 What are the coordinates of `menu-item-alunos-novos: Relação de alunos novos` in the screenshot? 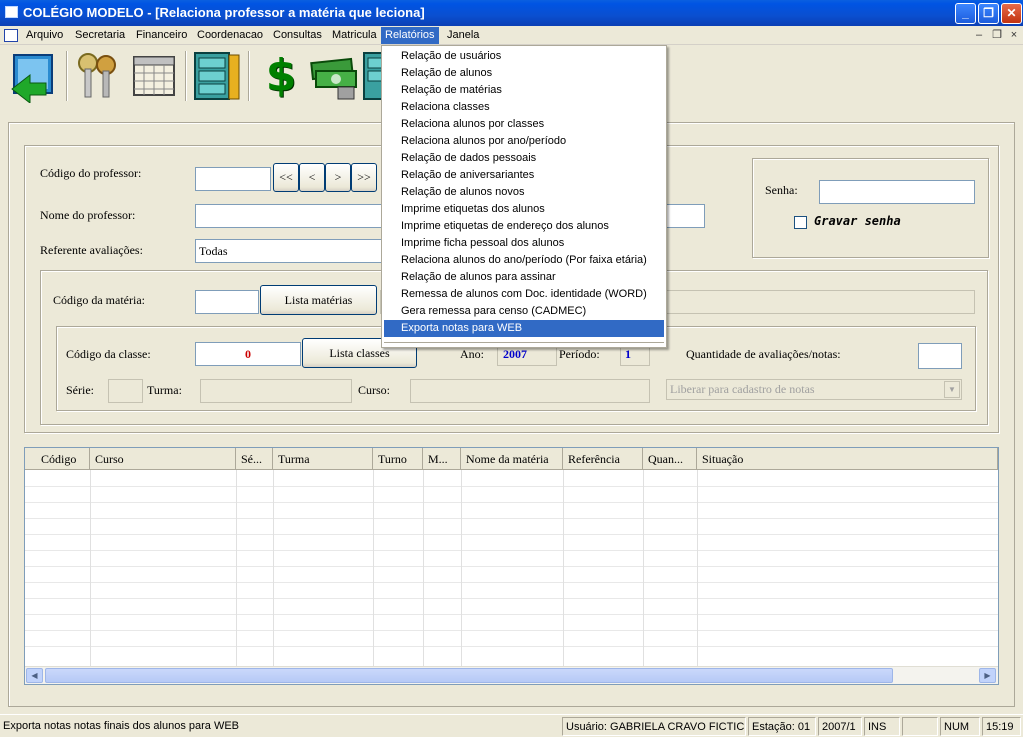 It's located at (524, 192).